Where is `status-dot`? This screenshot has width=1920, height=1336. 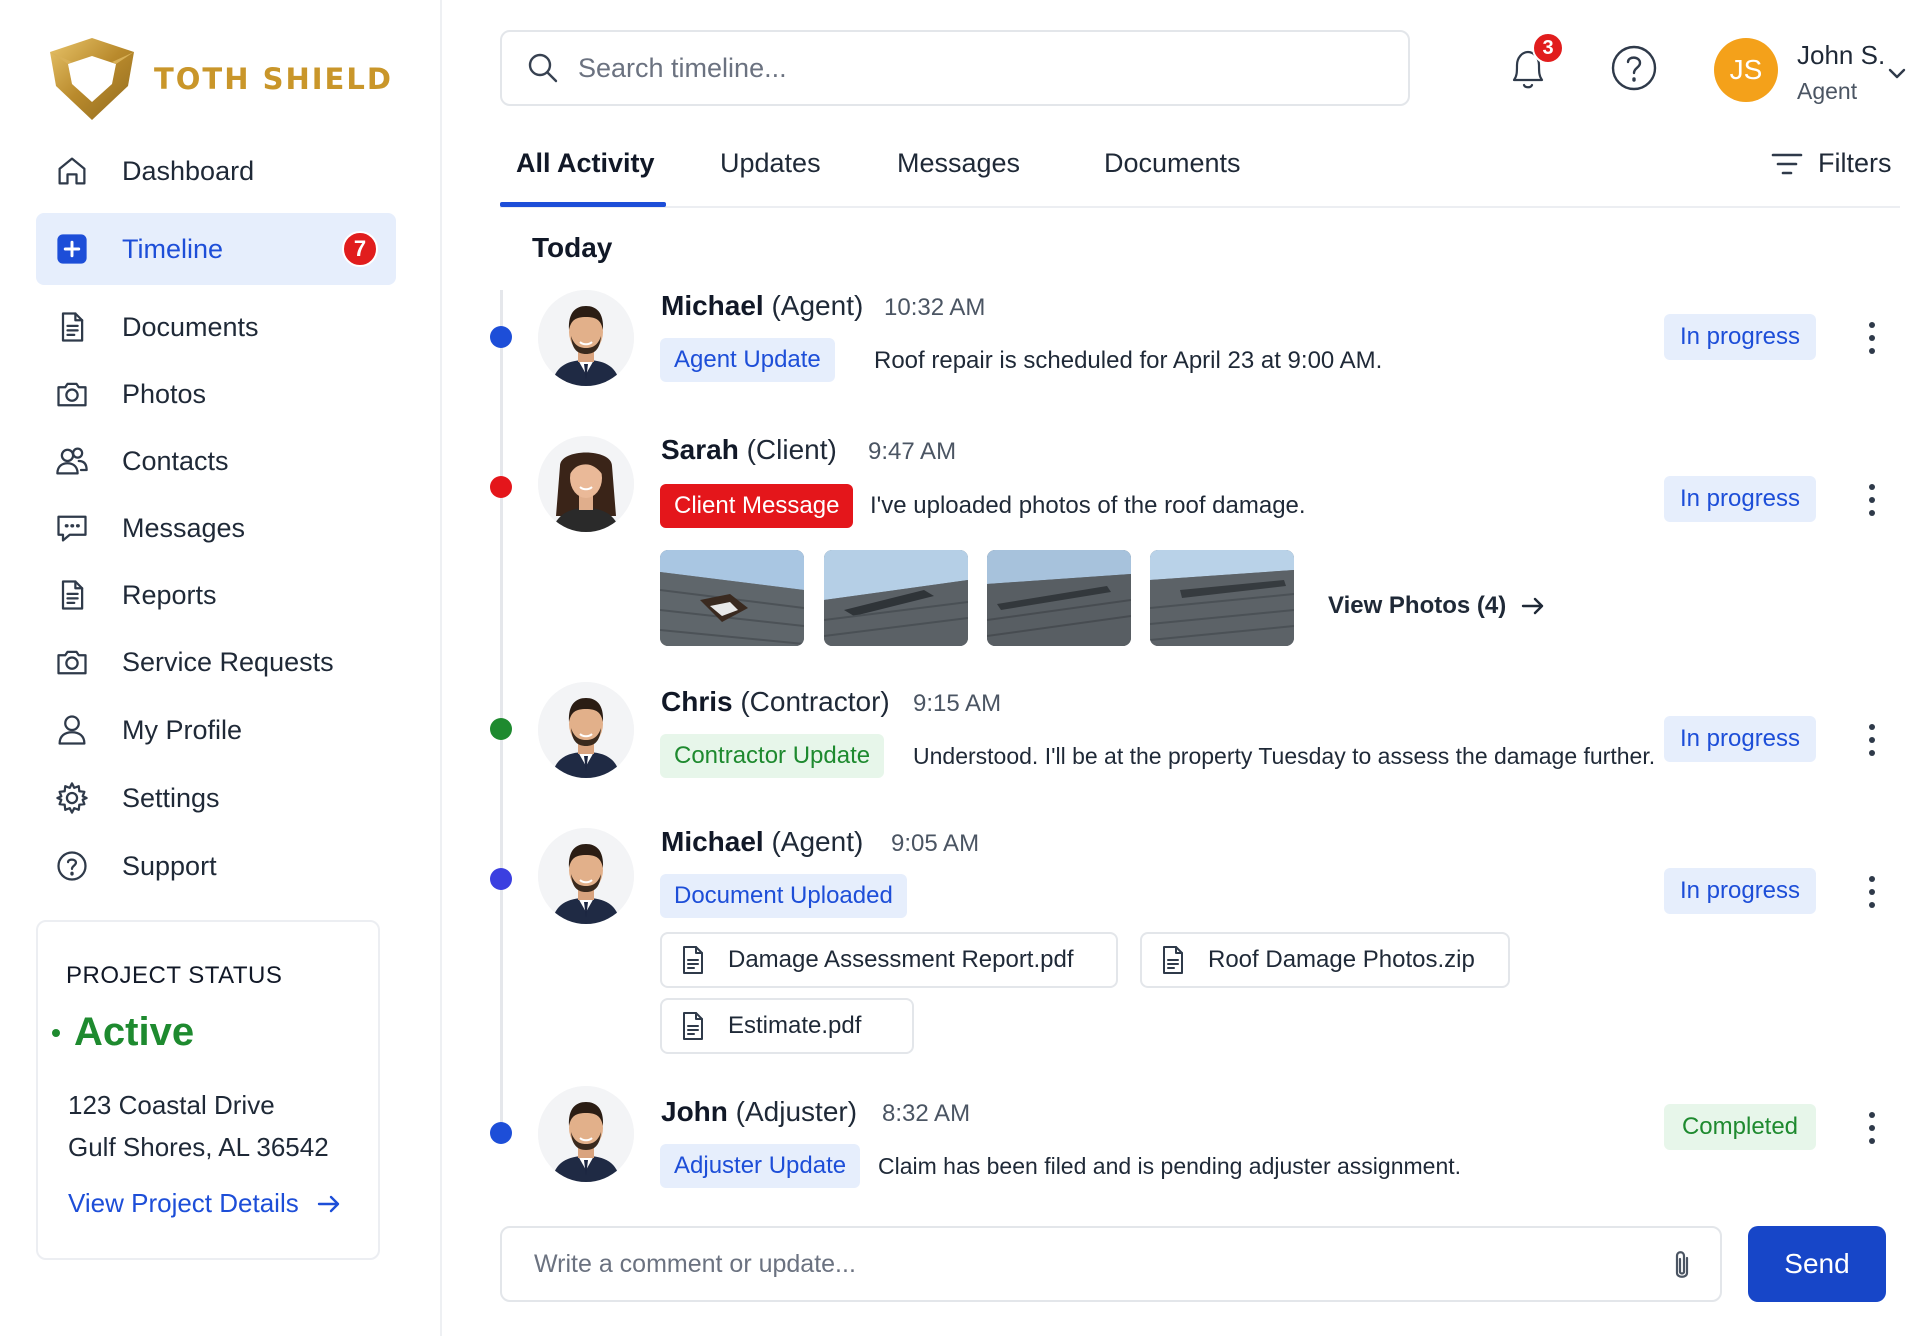 status-dot is located at coordinates (56, 1032).